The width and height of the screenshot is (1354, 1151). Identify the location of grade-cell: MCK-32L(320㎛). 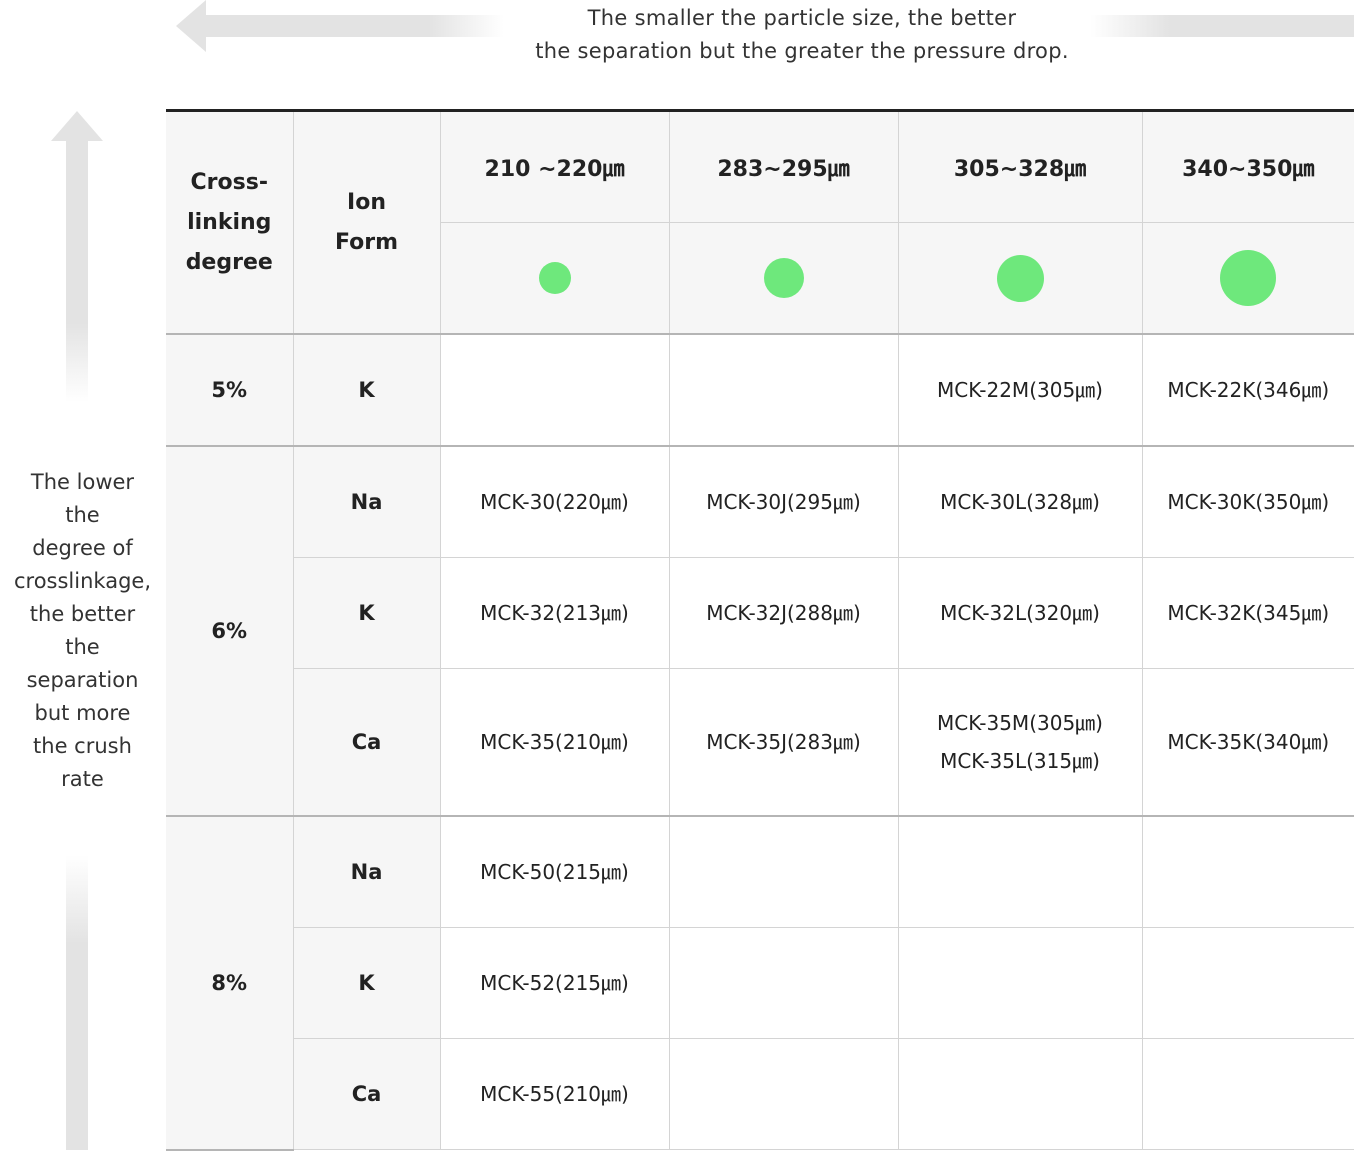
(1020, 613).